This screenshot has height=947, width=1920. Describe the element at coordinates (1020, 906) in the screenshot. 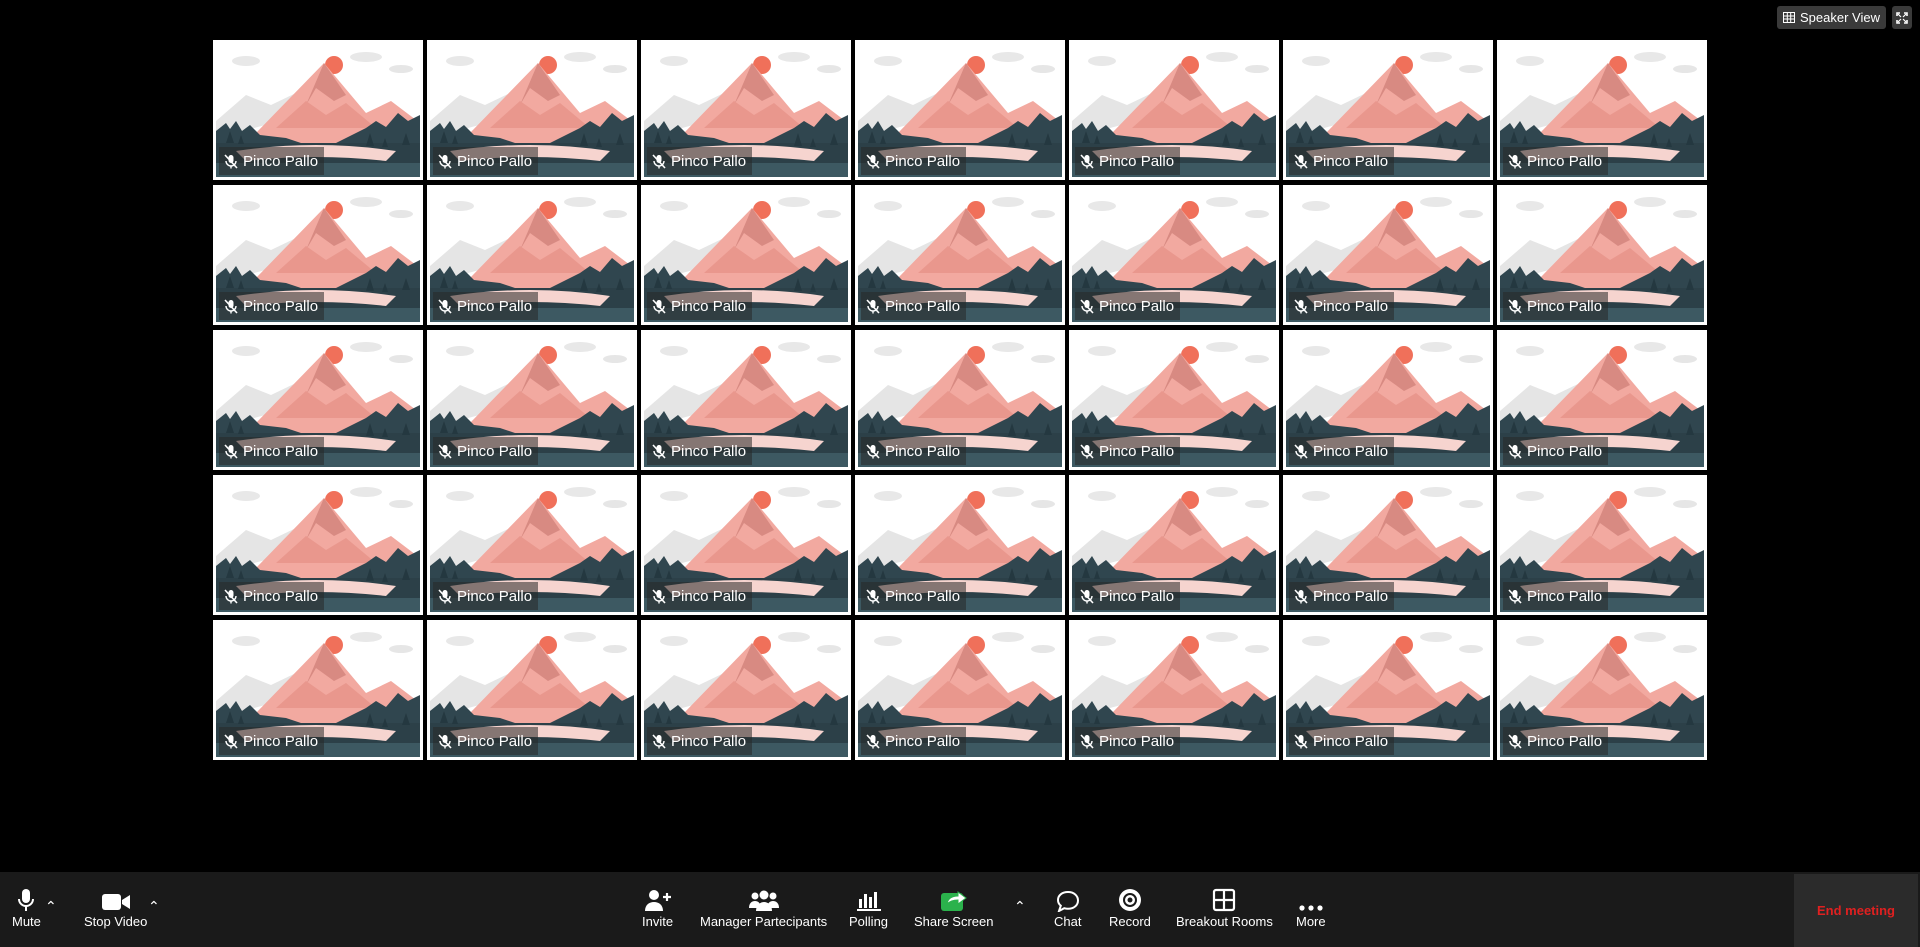

I see `share-options-chevron-icon: ⌃` at that location.